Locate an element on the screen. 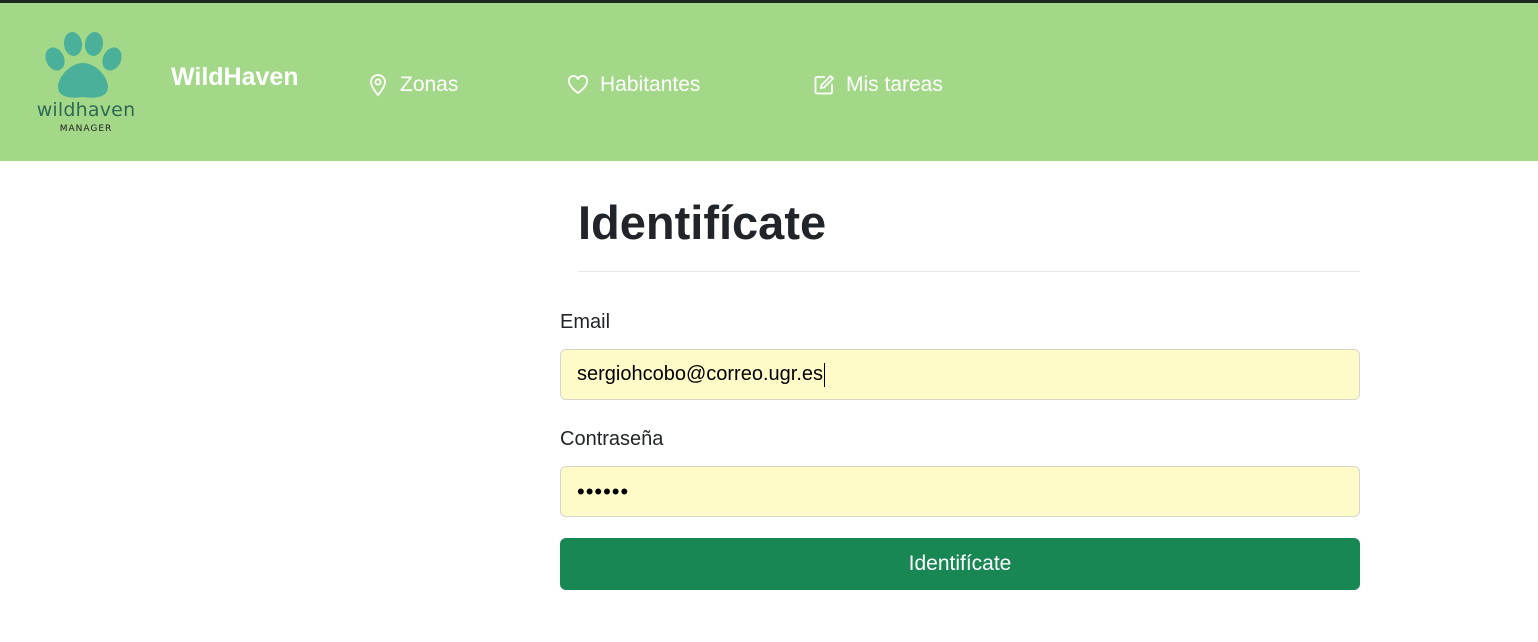  nav-label-mis-tareas: Mis tareas is located at coordinates (894, 84).